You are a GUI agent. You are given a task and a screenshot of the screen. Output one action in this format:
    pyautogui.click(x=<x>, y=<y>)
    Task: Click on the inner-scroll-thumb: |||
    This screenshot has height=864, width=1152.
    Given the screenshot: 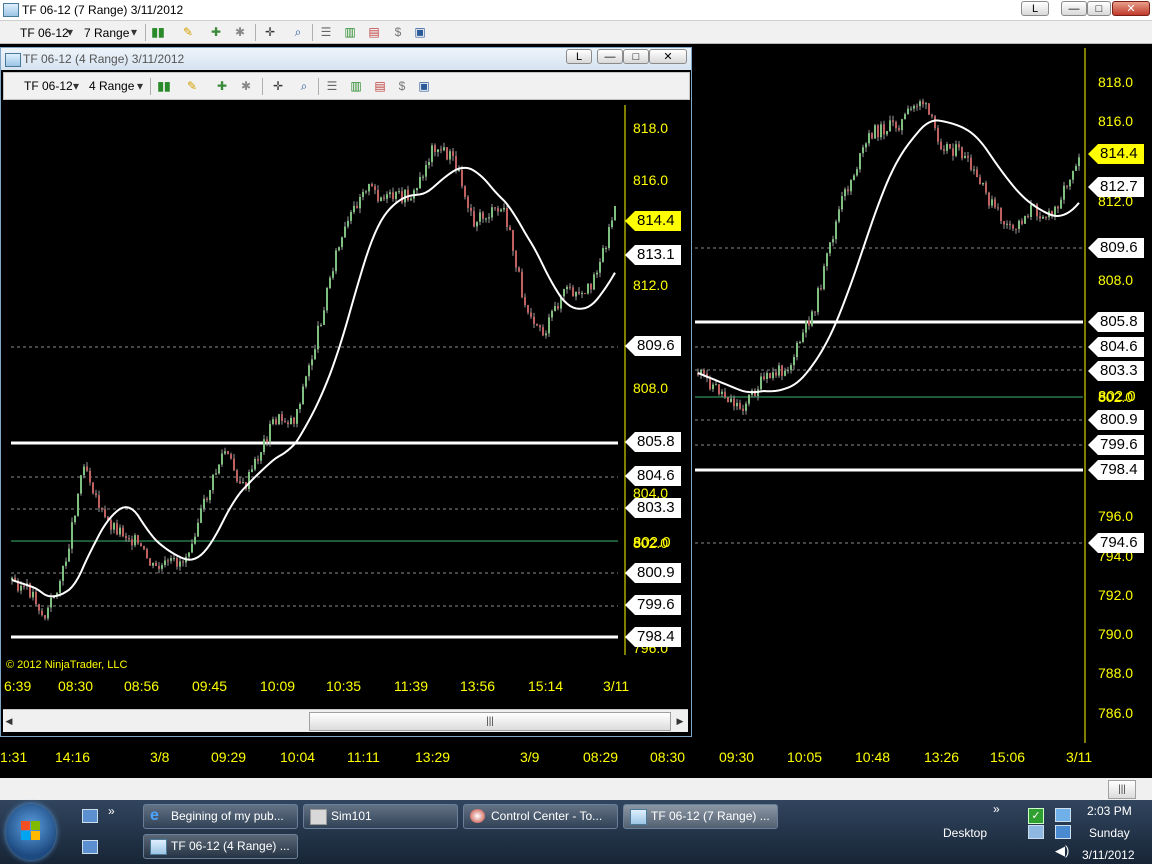 What is the action you would take?
    pyautogui.click(x=490, y=721)
    